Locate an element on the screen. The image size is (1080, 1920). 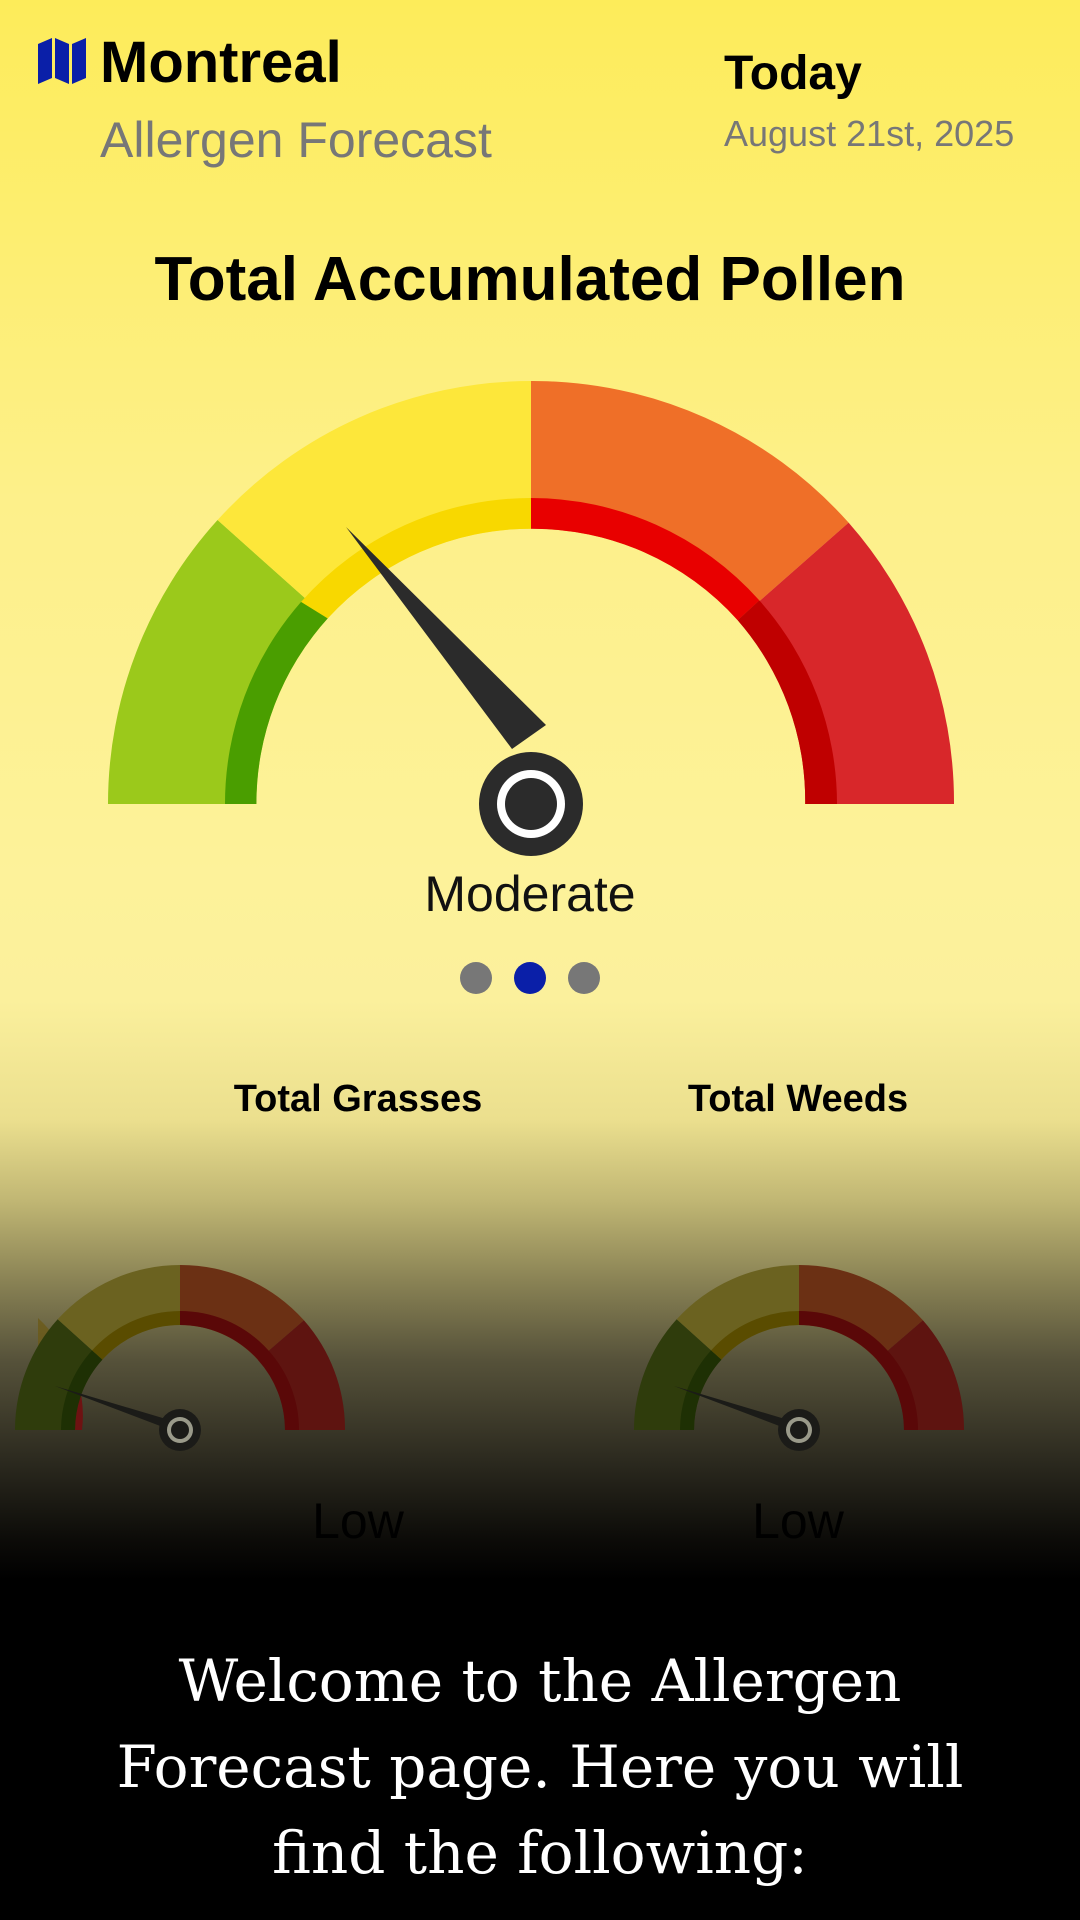
gauge-needle is located at coordinates (446, 638).